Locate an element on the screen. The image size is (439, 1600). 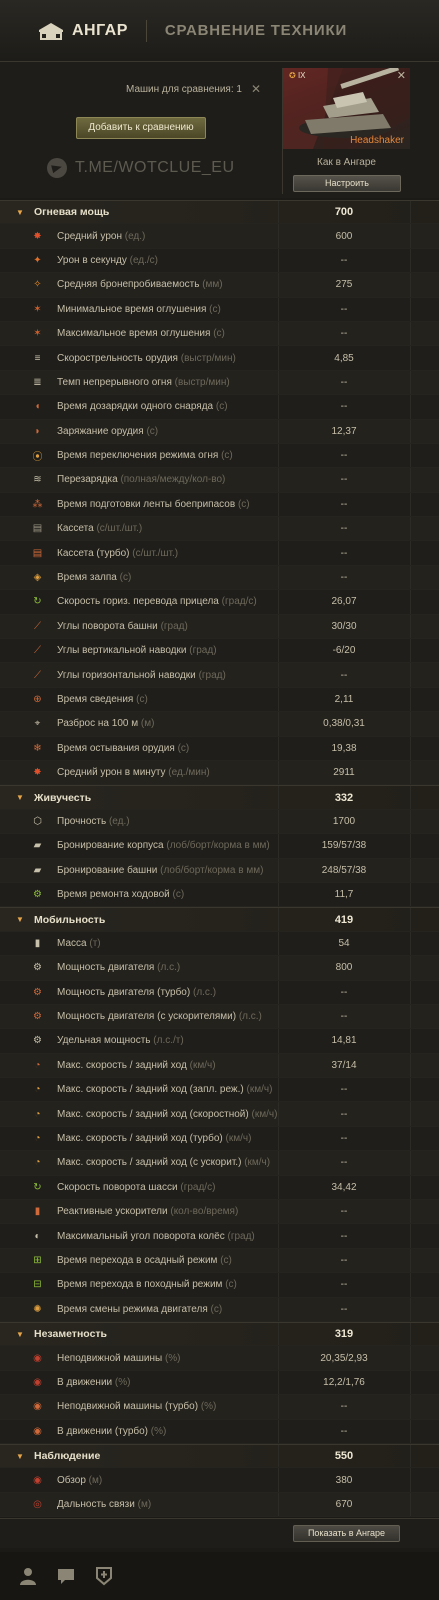
stat-unit: (км/ч) is located at coordinates (202, 1065).